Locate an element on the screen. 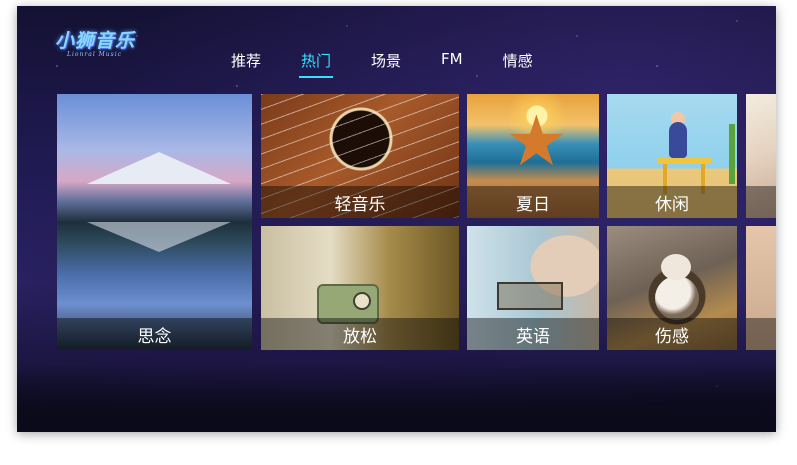 The height and width of the screenshot is (465, 797). tab-recommend: 推荐 is located at coordinates (246, 60).